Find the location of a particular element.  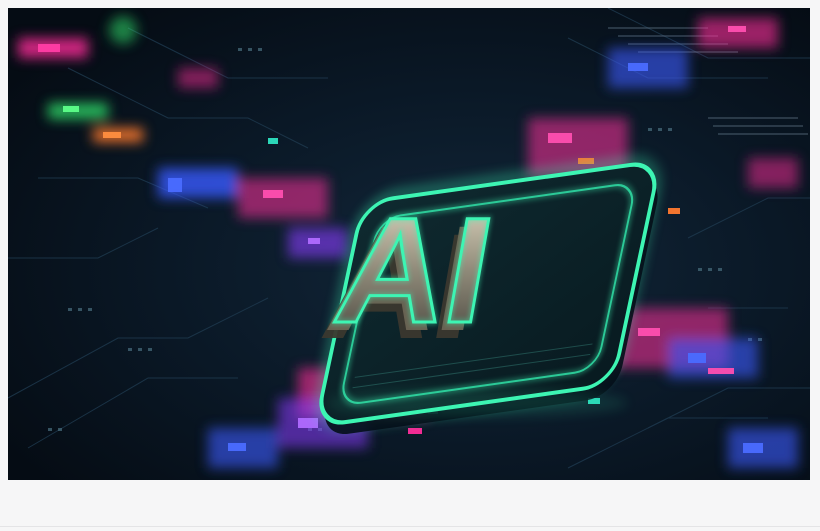

svg-text: AI is located at coordinates (415, 271).